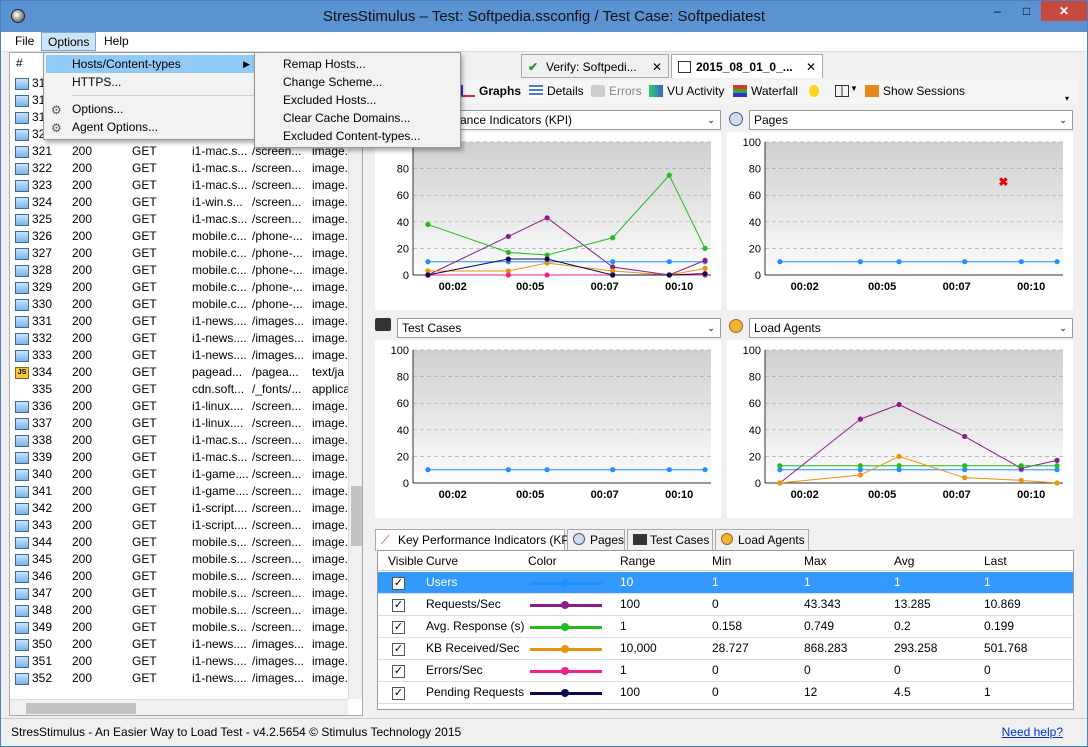 This screenshot has width=1088, height=747. I want to click on graphs-button: Graphs, so click(491, 91).